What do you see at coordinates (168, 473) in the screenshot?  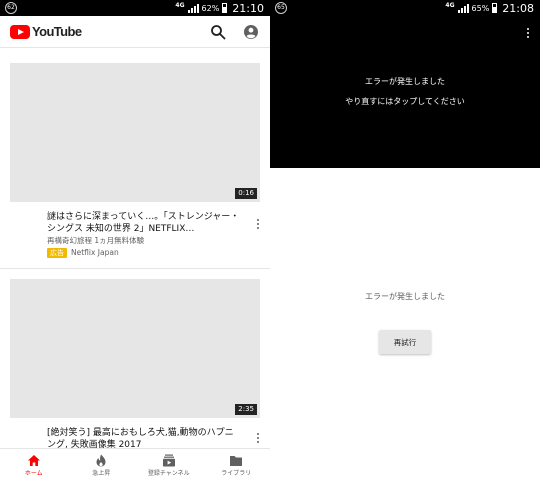 I see `nav-label: 登録チャンネル` at bounding box center [168, 473].